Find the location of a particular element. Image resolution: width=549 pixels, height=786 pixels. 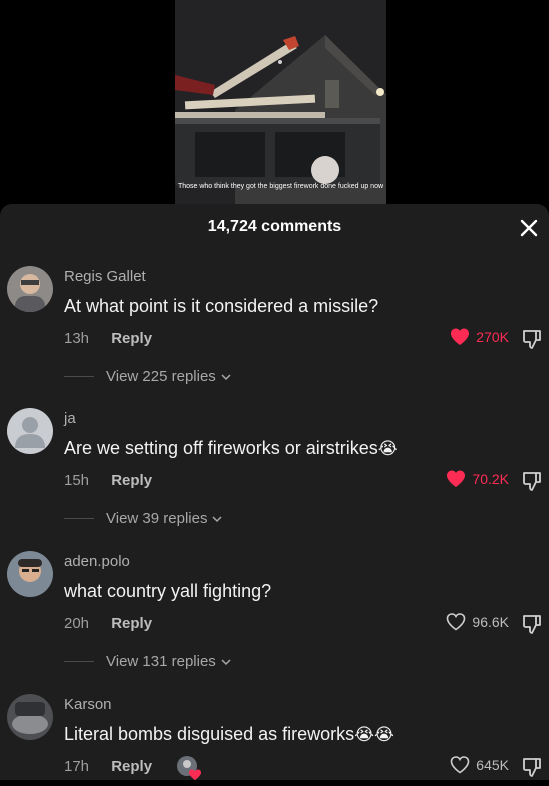

view-replies-button: View 131 replies is located at coordinates (148, 661).